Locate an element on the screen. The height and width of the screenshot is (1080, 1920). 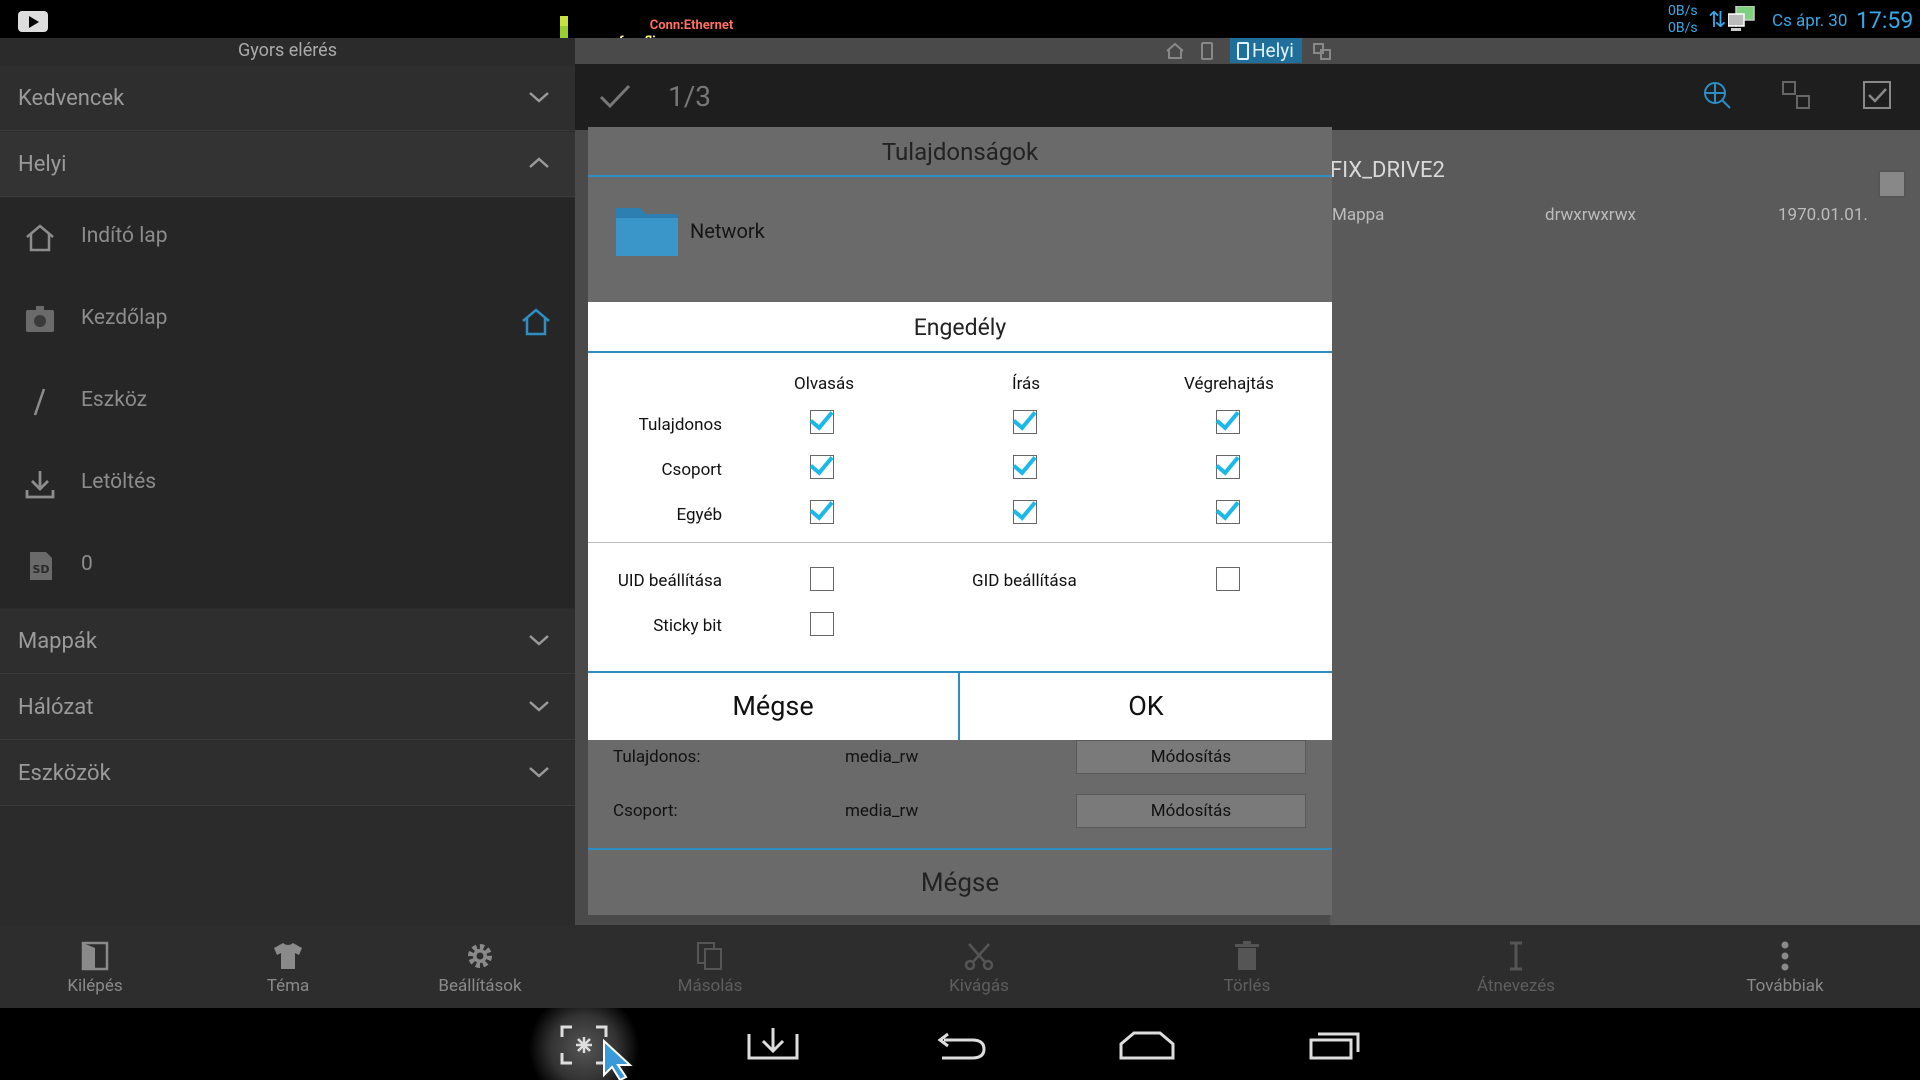
quick-access-header: Gyors elérés is located at coordinates (287, 50).